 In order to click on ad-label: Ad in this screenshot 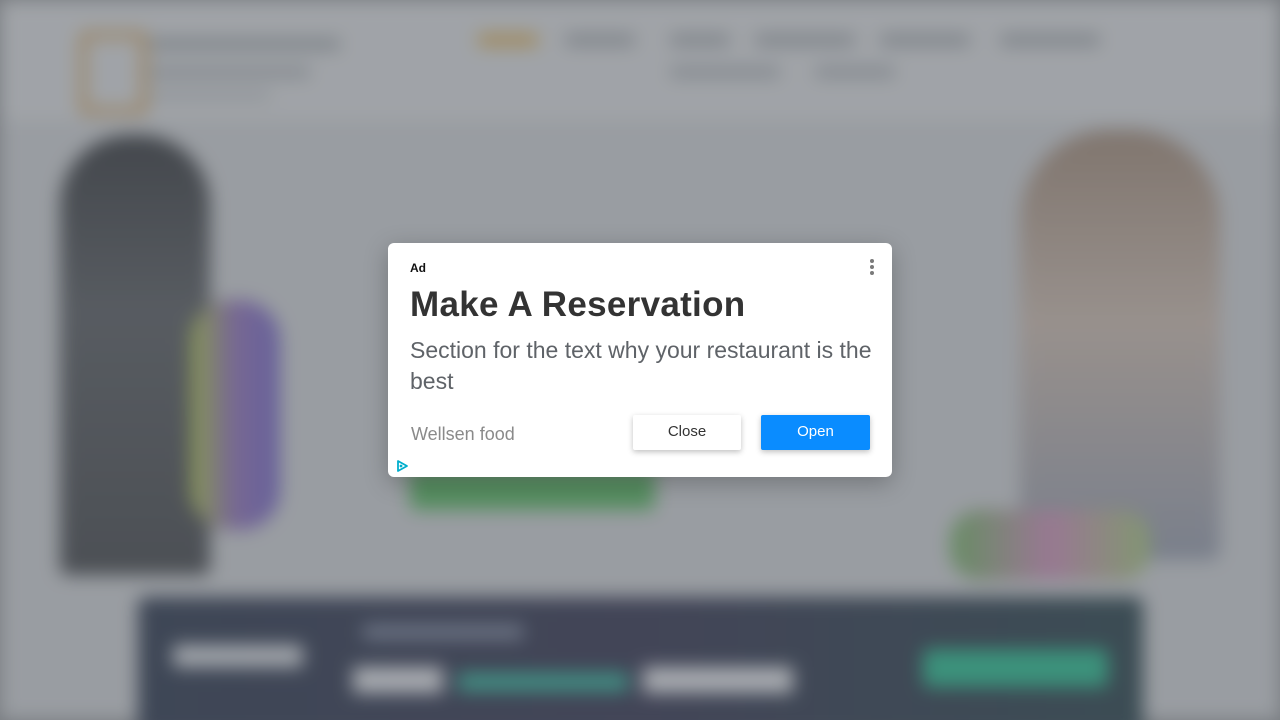, I will do `click(418, 268)`.